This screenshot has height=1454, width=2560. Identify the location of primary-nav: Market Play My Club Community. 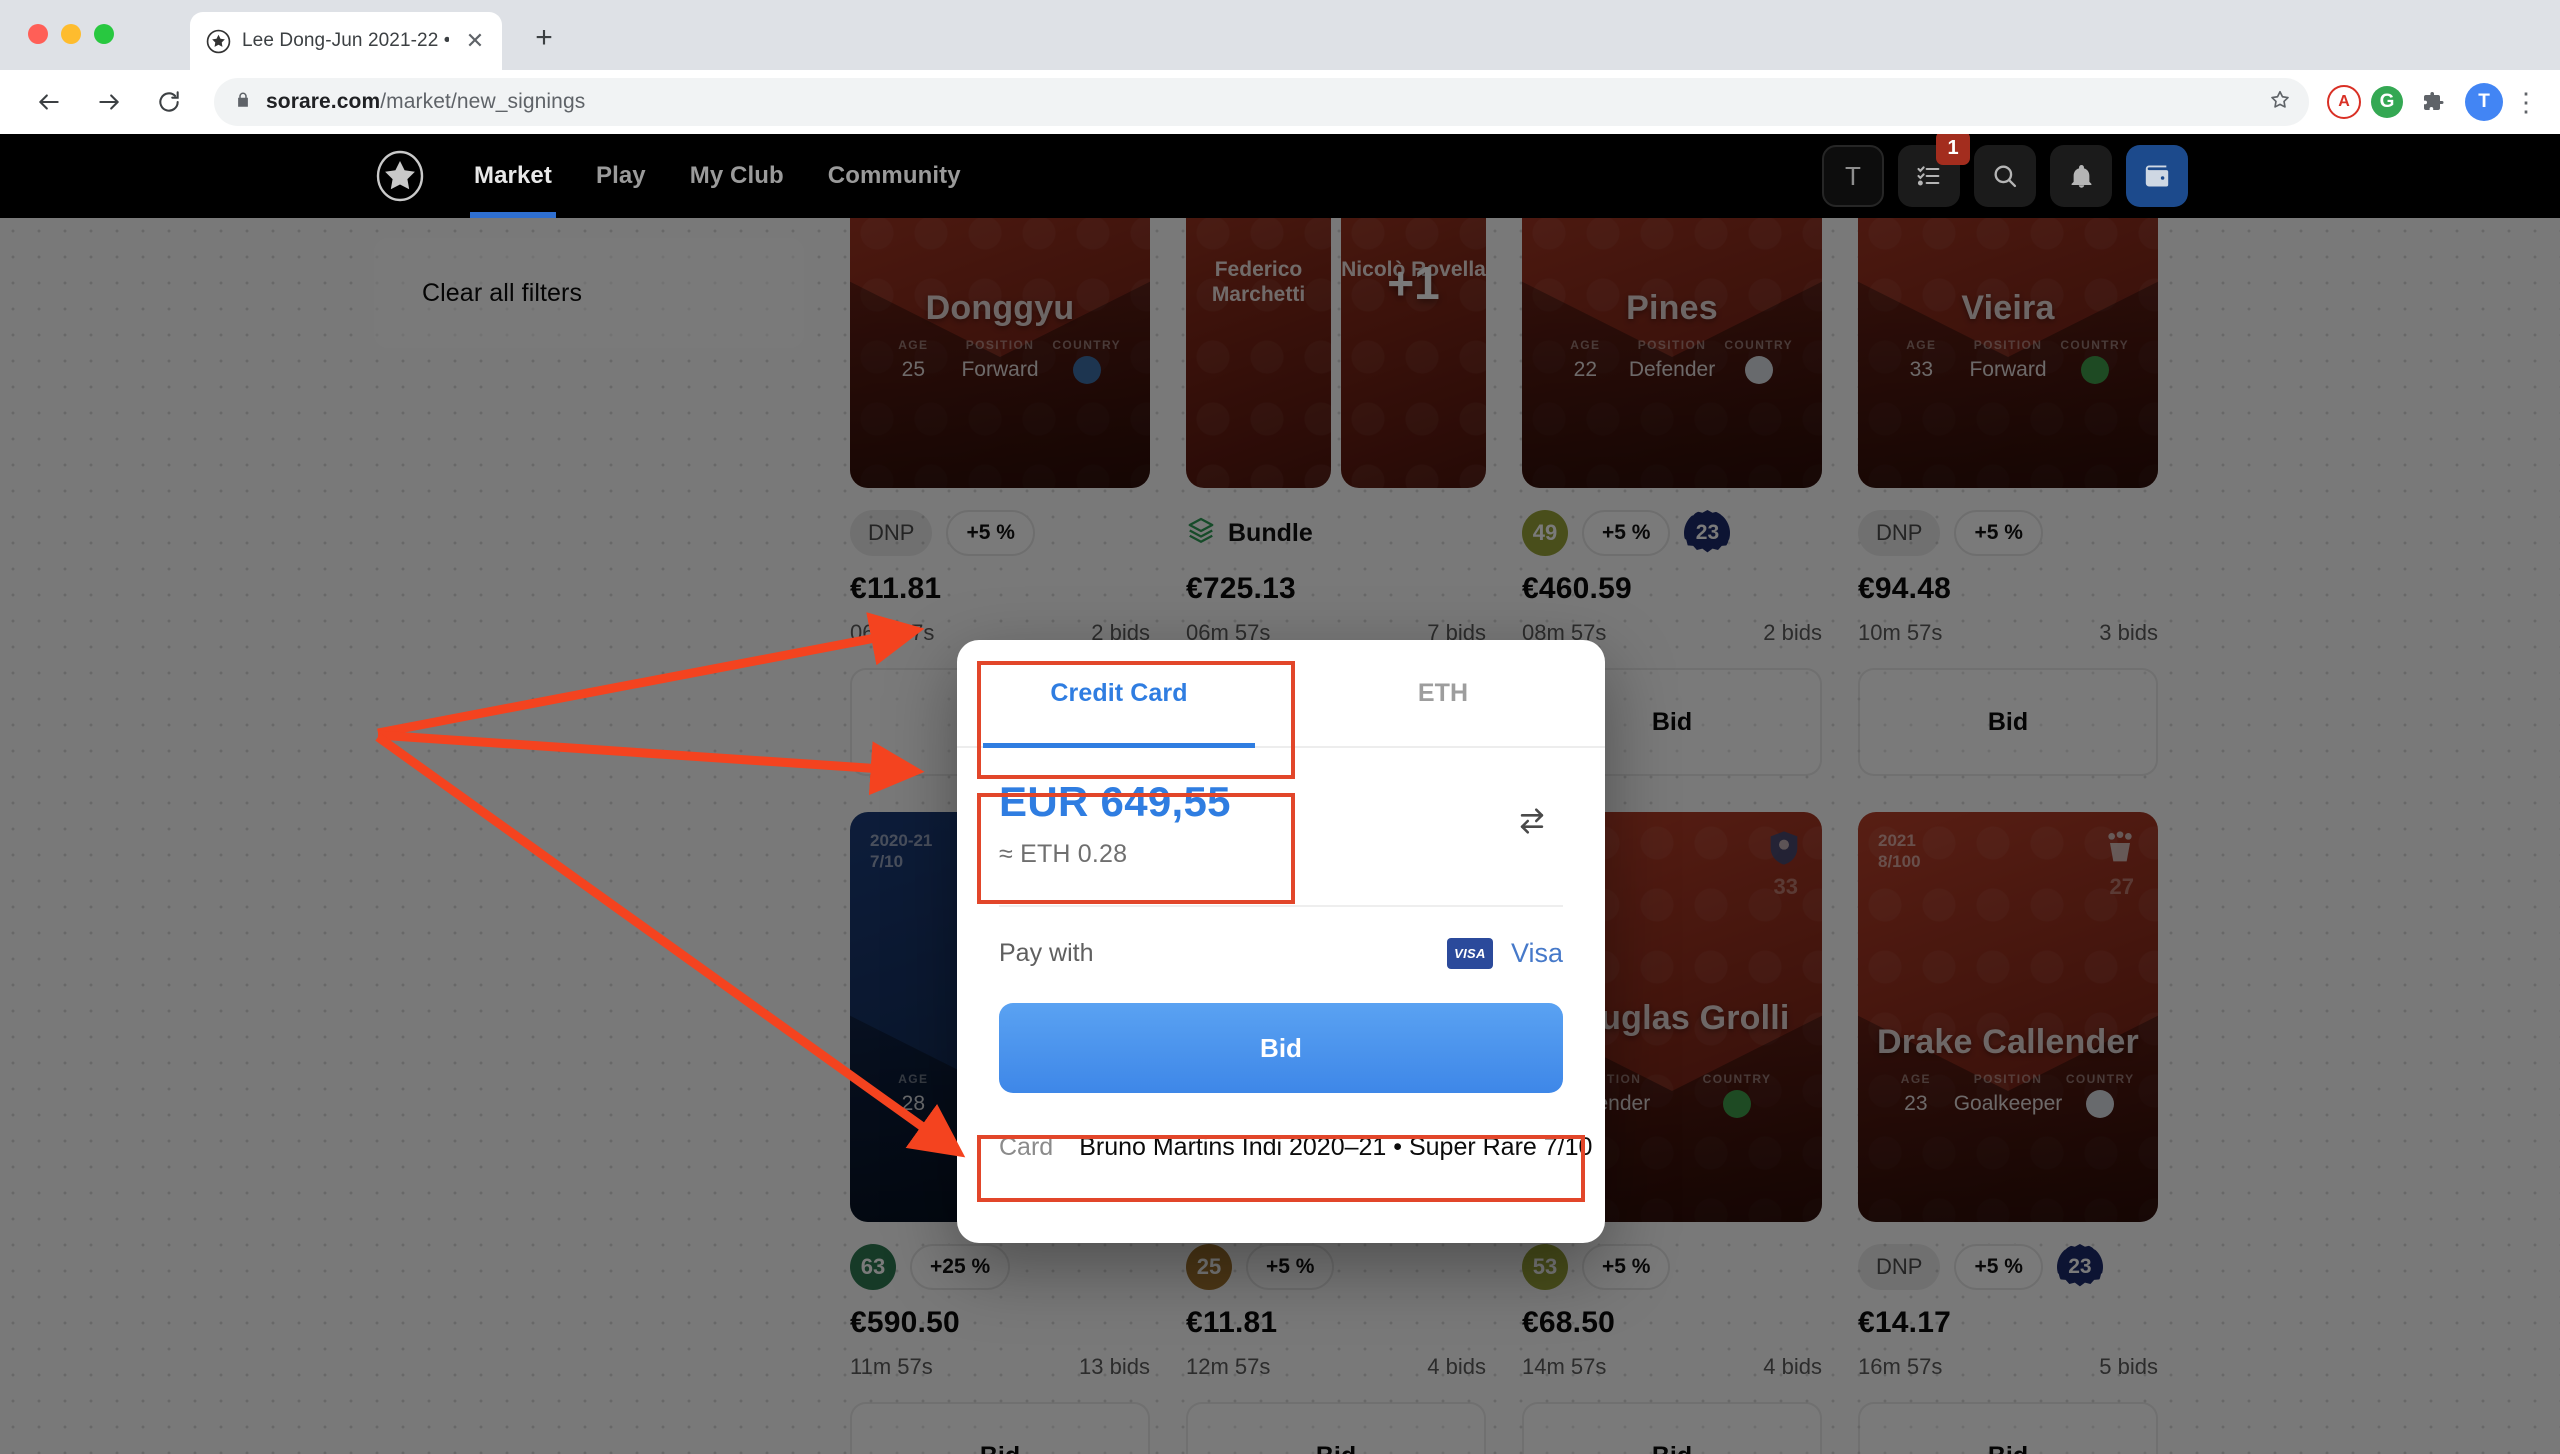
(717, 176).